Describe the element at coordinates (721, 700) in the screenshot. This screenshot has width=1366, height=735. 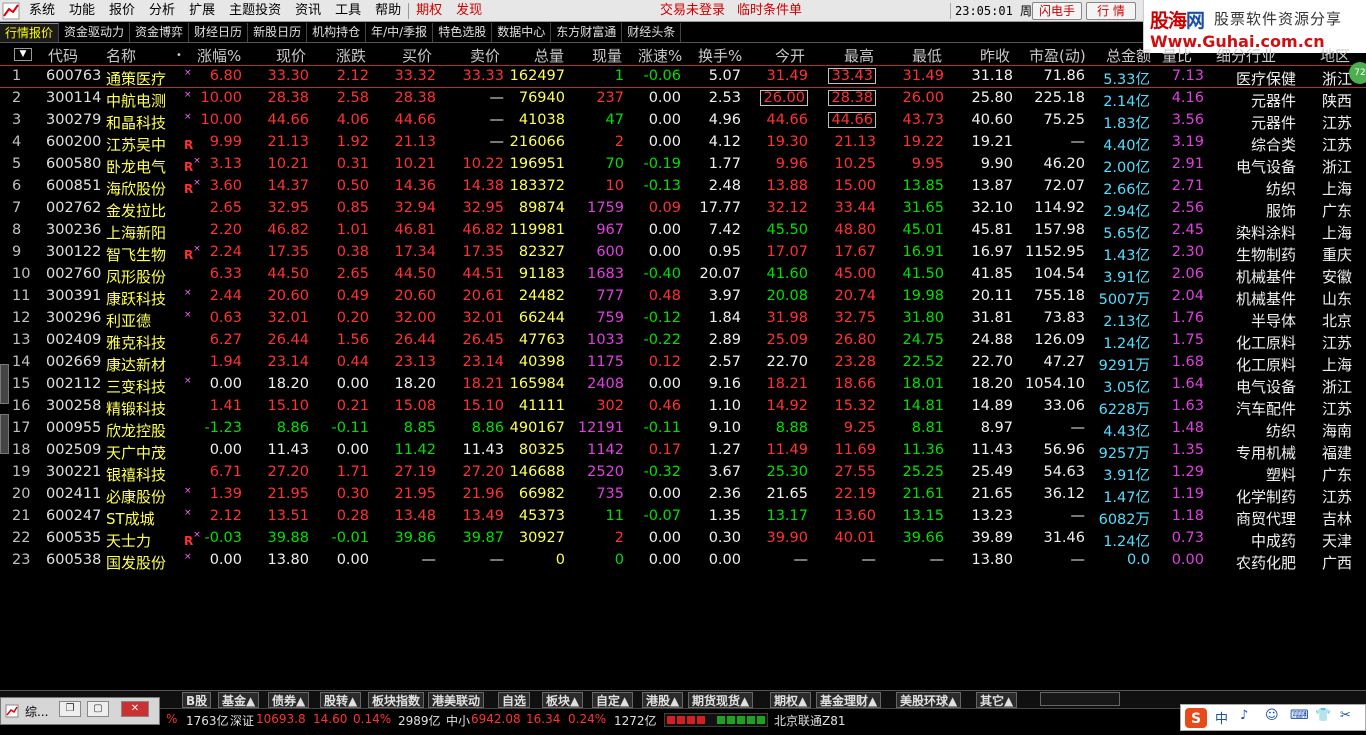
I see `bottom-tab-10: 期货现货▲` at that location.